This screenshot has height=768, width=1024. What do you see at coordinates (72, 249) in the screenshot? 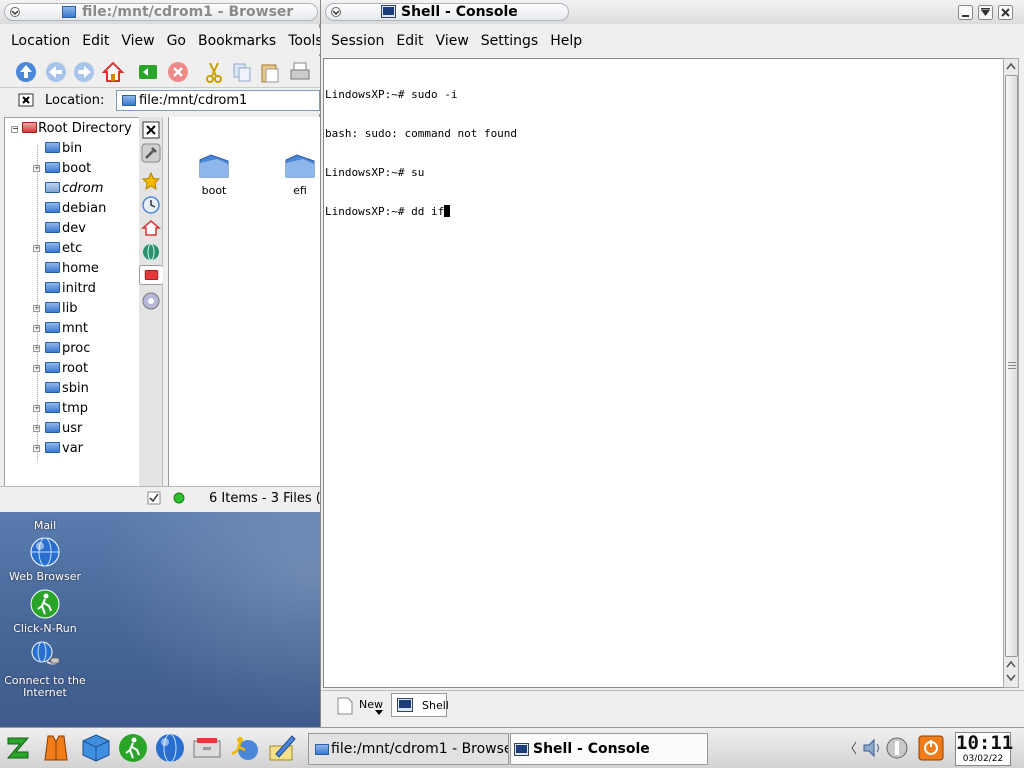
I see `tree-item: + etc` at bounding box center [72, 249].